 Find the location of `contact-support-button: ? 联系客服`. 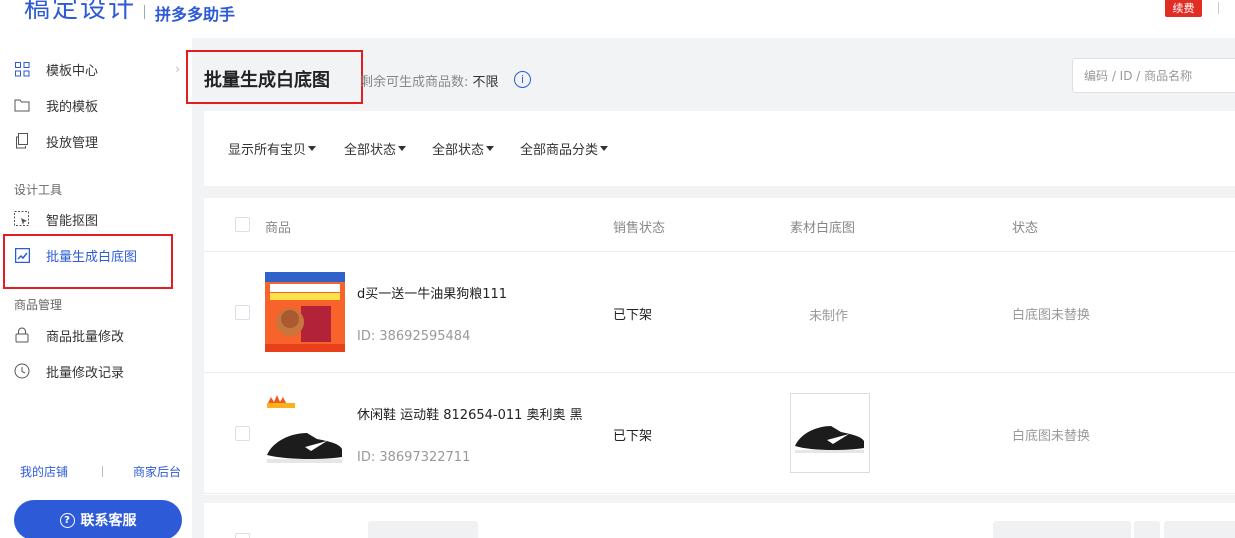

contact-support-button: ? 联系客服 is located at coordinates (98, 519).